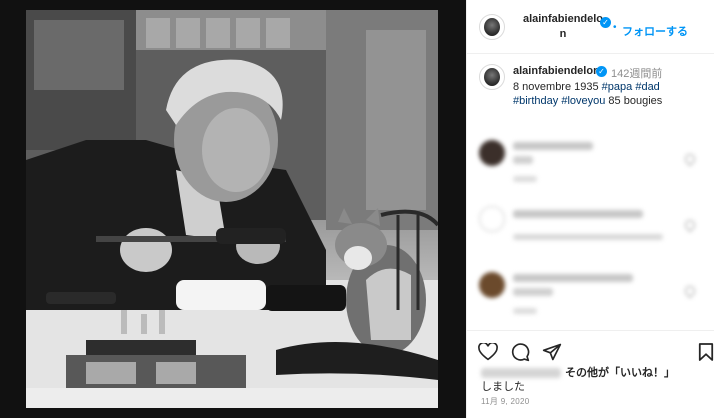 Image resolution: width=714 pixels, height=418 pixels. I want to click on author-username-line1: alainfabiendelo, so click(563, 19).